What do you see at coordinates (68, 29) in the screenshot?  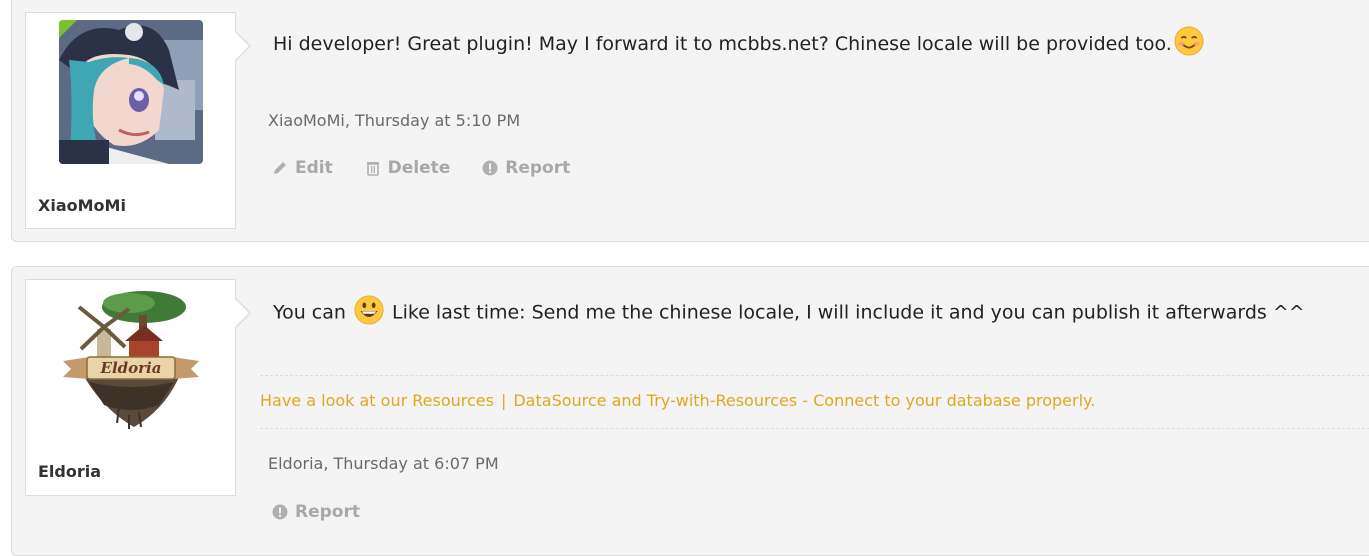 I see `online-indicator` at bounding box center [68, 29].